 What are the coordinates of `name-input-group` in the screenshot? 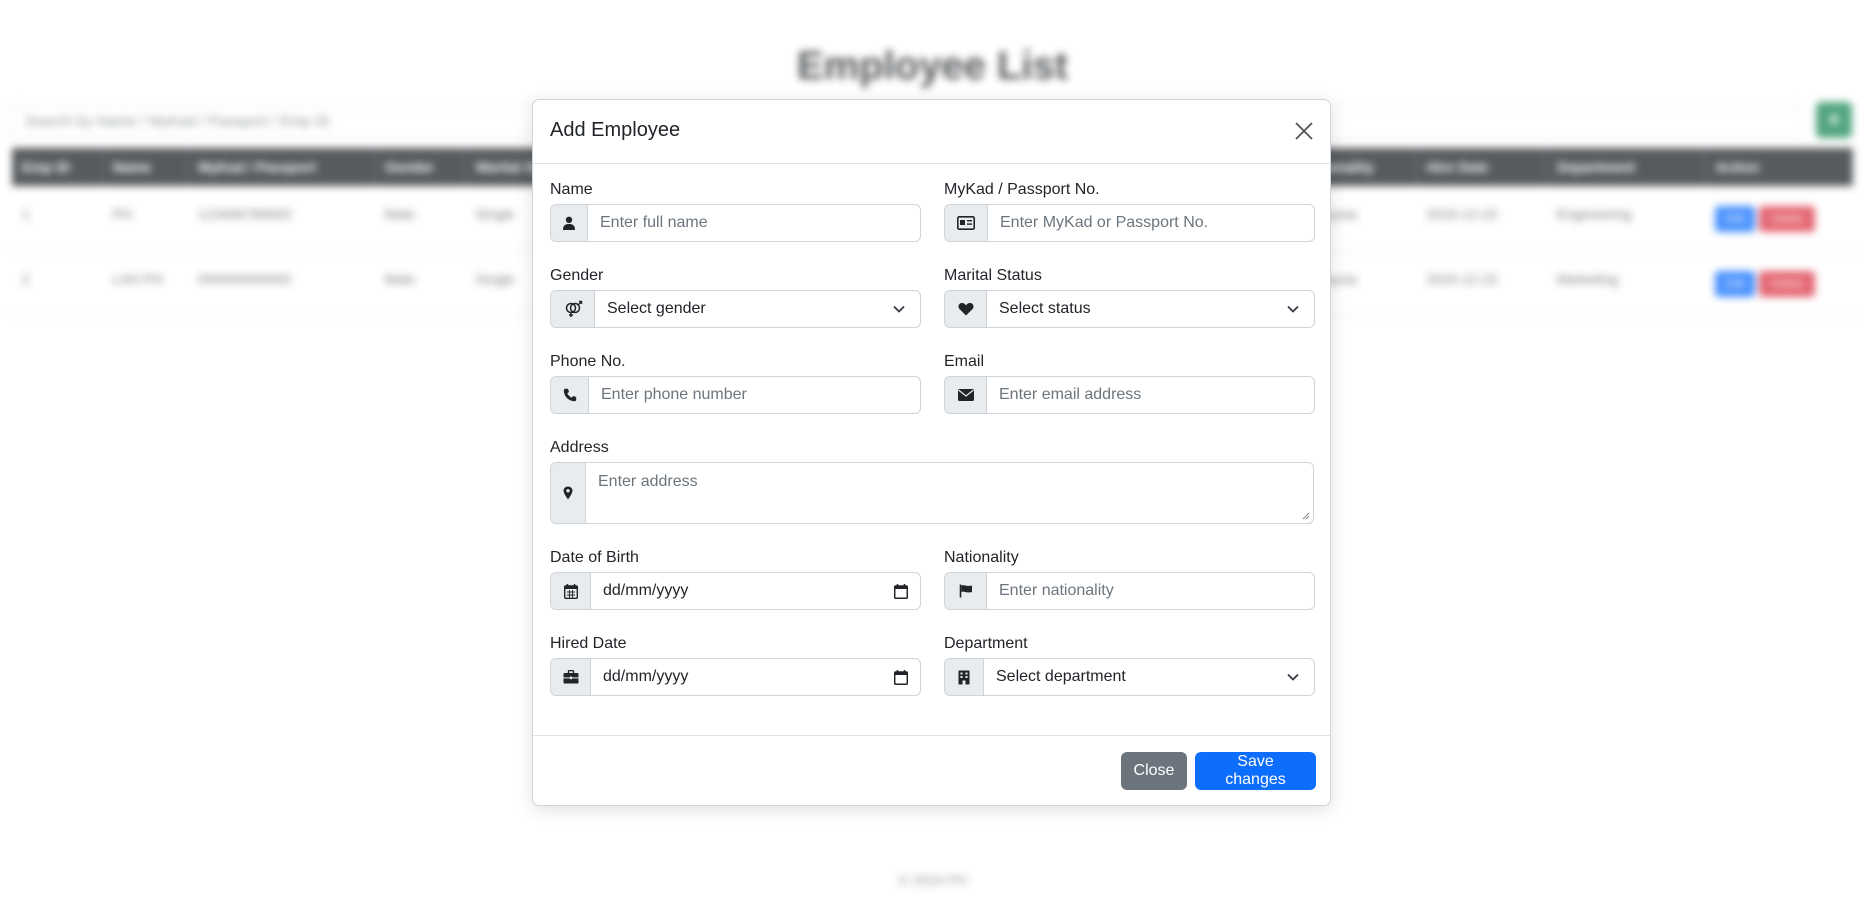 It's located at (735, 223).